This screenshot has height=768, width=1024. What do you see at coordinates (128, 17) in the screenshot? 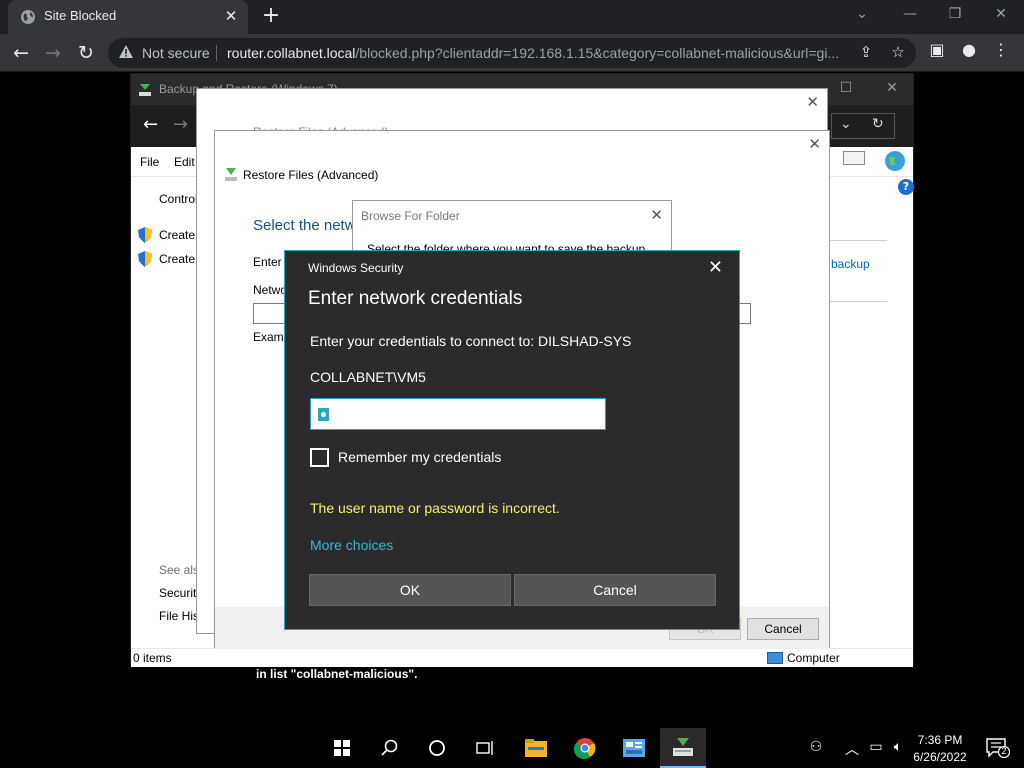
I see `tab-site-blocked: Site Blocked ✕` at bounding box center [128, 17].